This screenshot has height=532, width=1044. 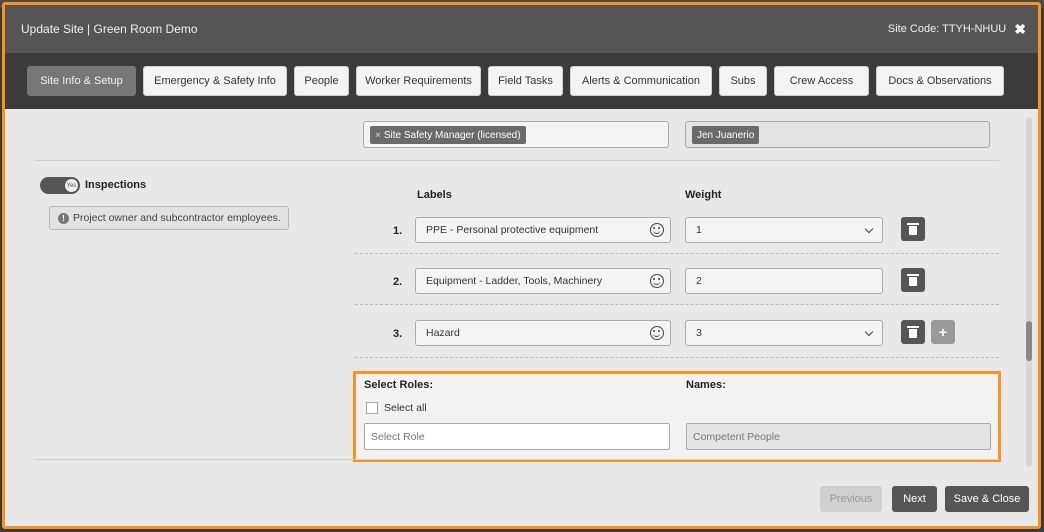 What do you see at coordinates (947, 29) in the screenshot?
I see `site-code: Site Code: TTYH-NHUU` at bounding box center [947, 29].